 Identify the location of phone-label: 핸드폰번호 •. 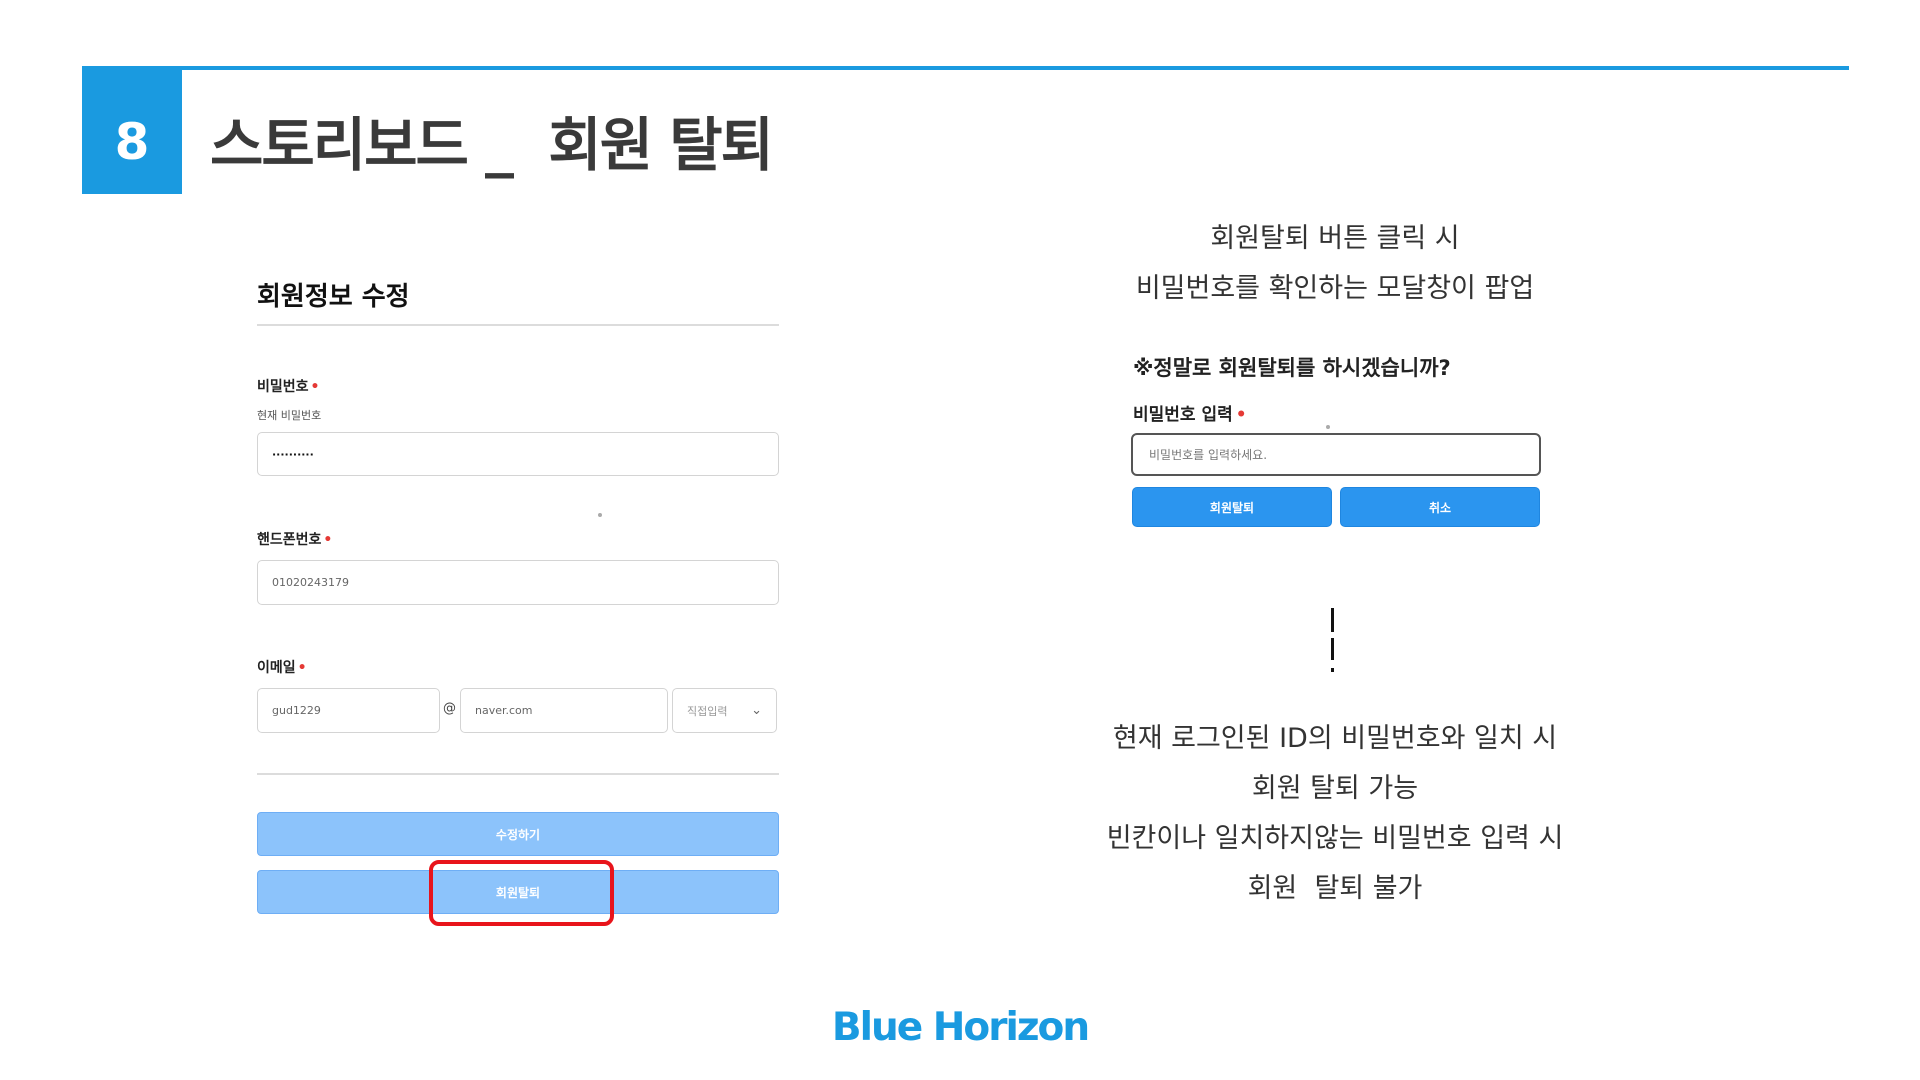
(294, 539).